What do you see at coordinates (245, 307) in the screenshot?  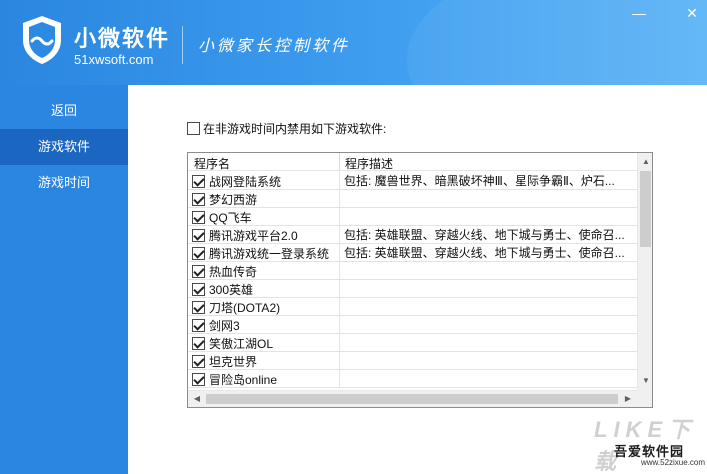 I see `program-name: 刀塔(DOTA2)` at bounding box center [245, 307].